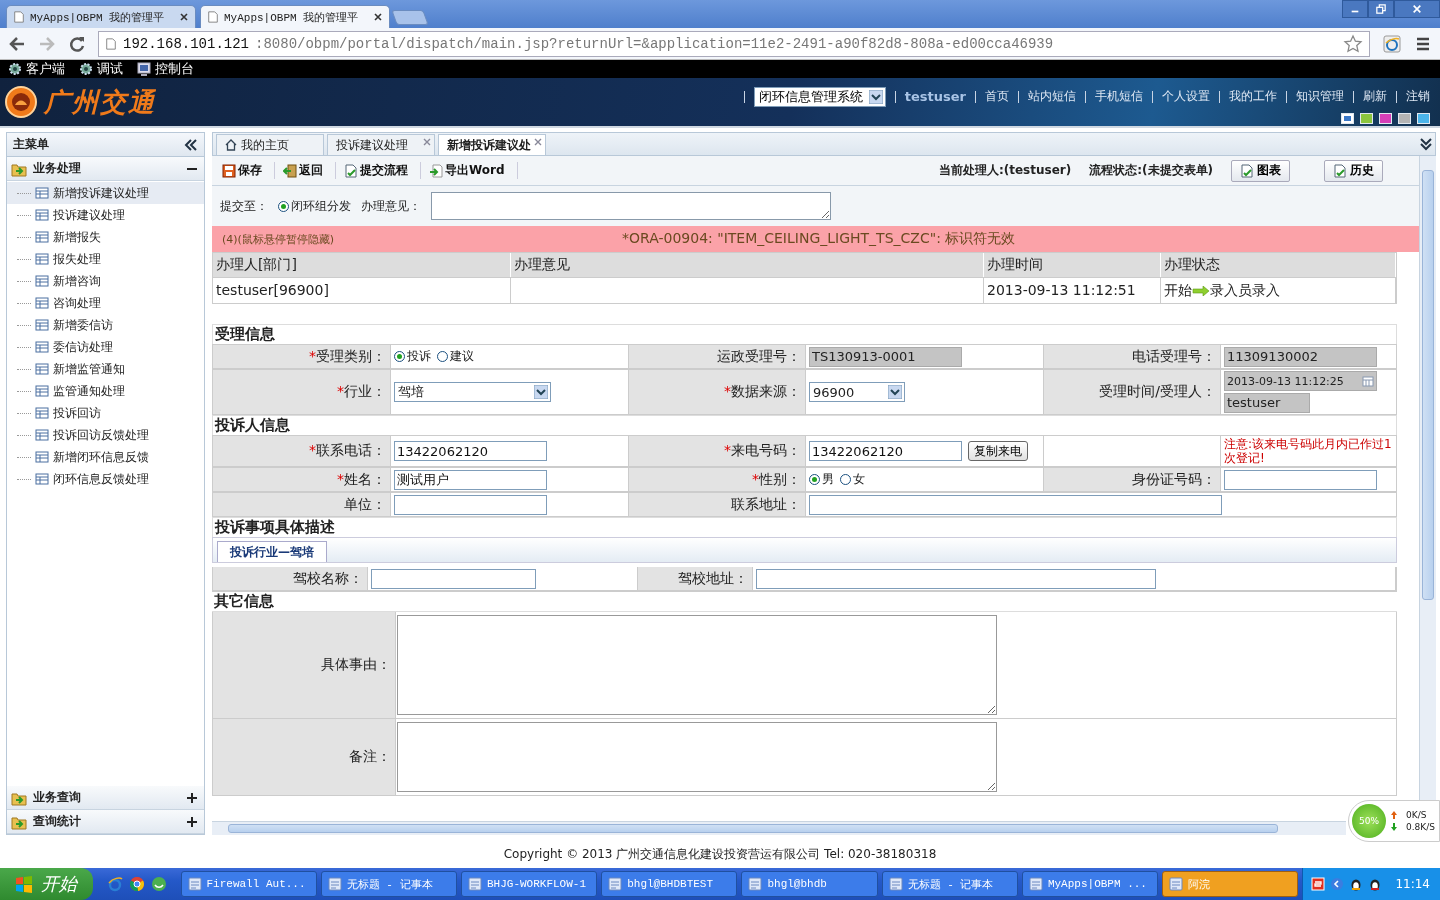 The image size is (1440, 900). I want to click on close-button, so click(1417, 9).